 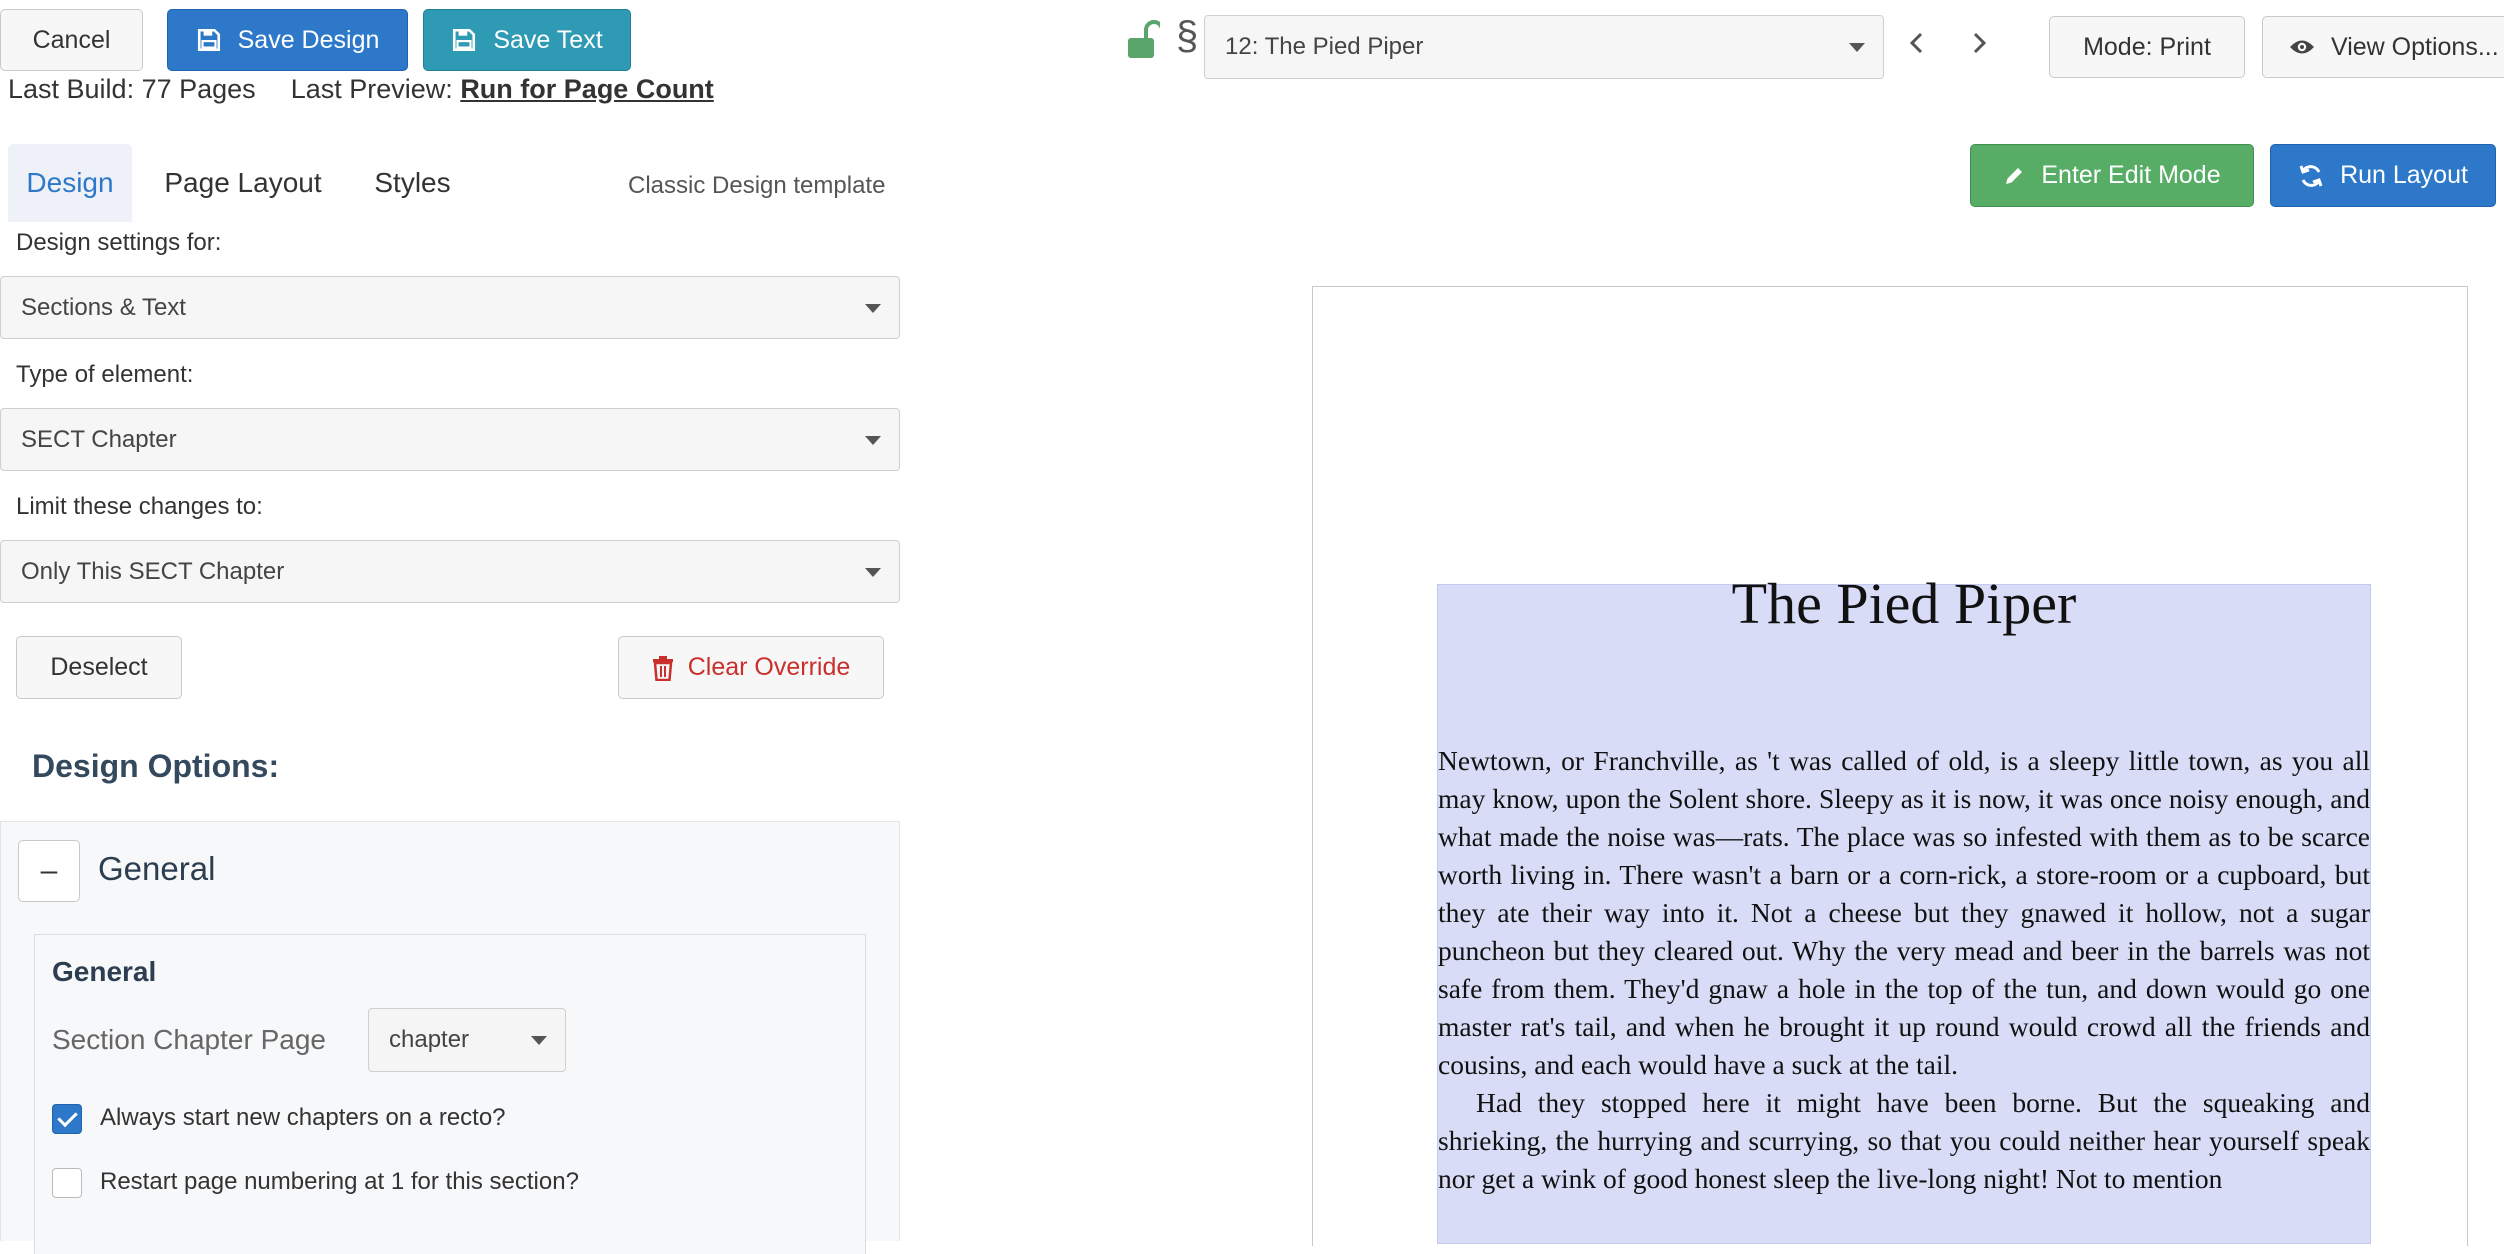 What do you see at coordinates (99, 439) in the screenshot?
I see `element-type-value: SECT Chapter` at bounding box center [99, 439].